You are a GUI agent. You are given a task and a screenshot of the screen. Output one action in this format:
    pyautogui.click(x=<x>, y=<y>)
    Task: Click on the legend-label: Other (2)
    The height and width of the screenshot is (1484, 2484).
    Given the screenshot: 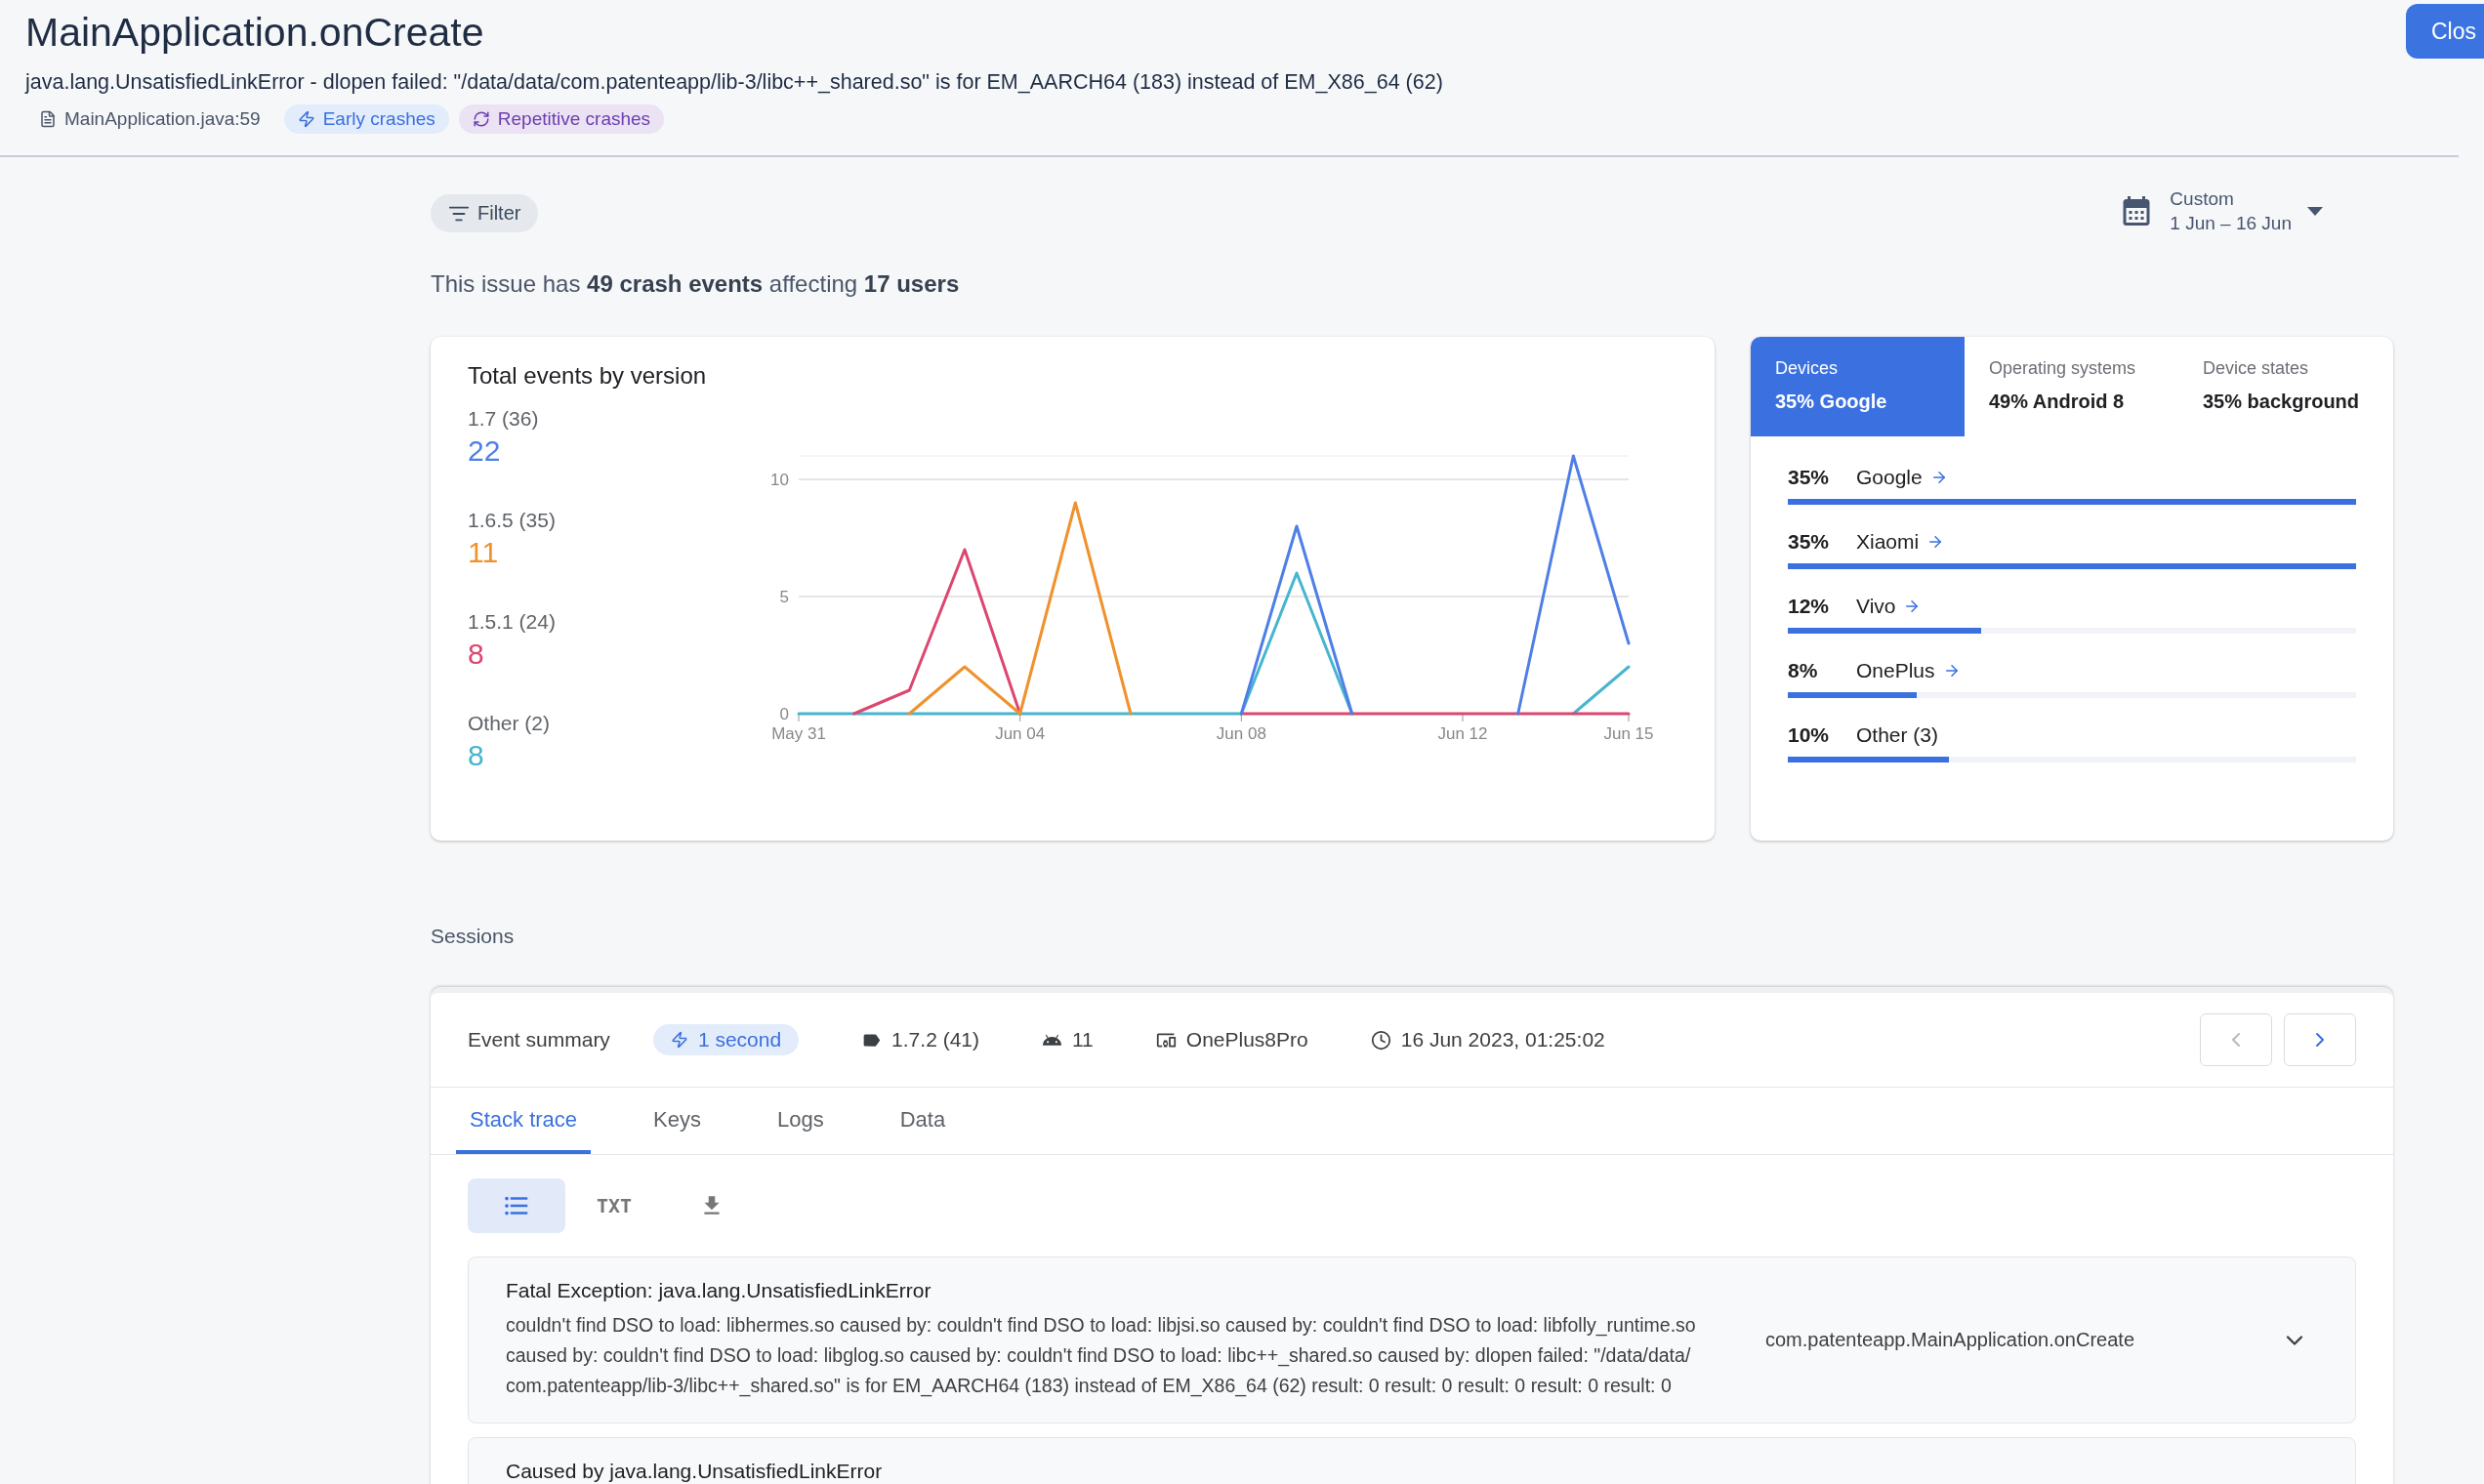 What is the action you would take?
    pyautogui.click(x=510, y=724)
    